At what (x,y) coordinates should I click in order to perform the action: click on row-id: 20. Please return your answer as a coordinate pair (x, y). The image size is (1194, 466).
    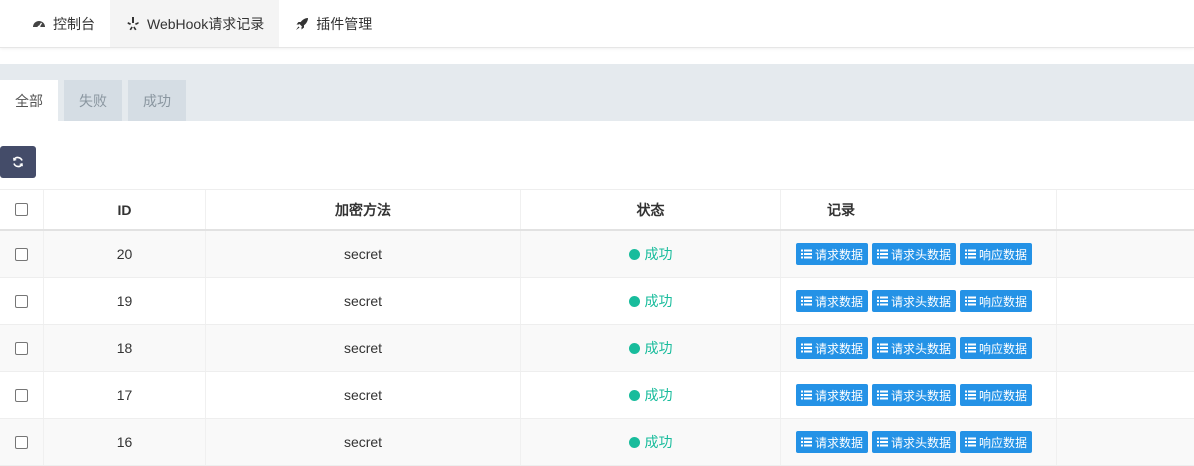
    Looking at the image, I should click on (125, 254).